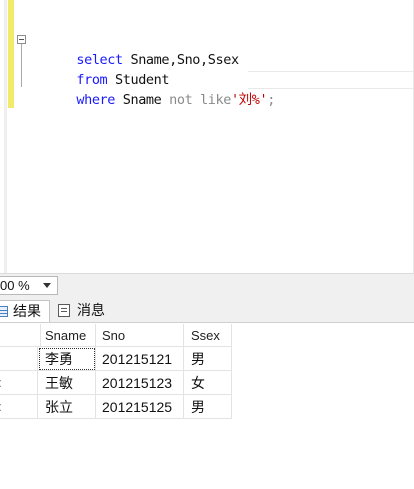 The image size is (414, 489). I want to click on column-header-ssex: Ssex, so click(208, 335).